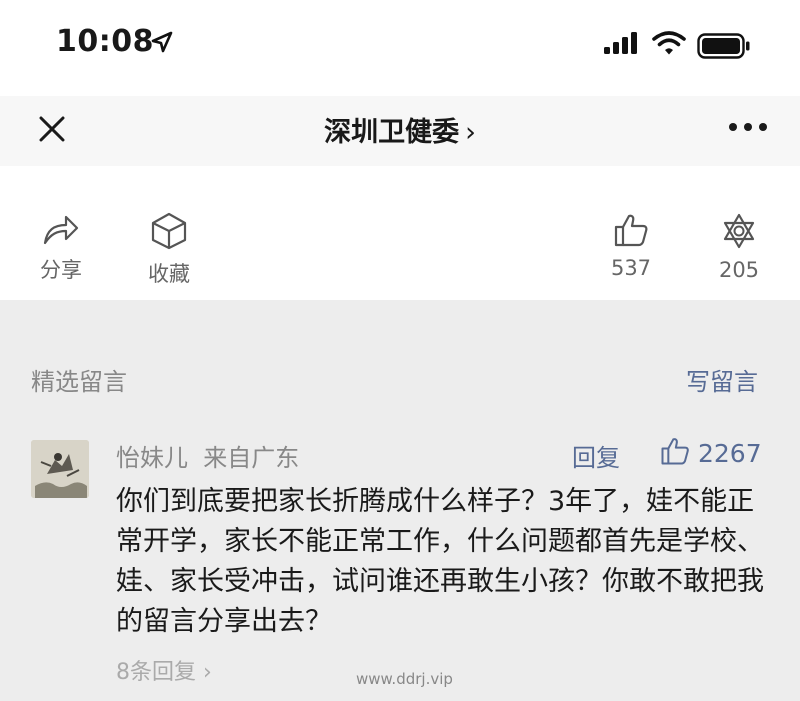  What do you see at coordinates (739, 270) in the screenshot?
I see `wow-count: 205` at bounding box center [739, 270].